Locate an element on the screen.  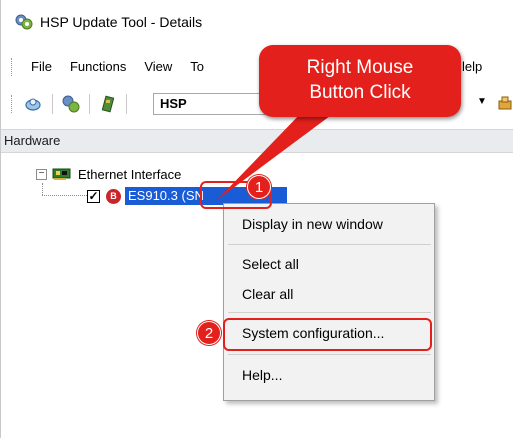
tool-icon is located at coordinates (505, 104).